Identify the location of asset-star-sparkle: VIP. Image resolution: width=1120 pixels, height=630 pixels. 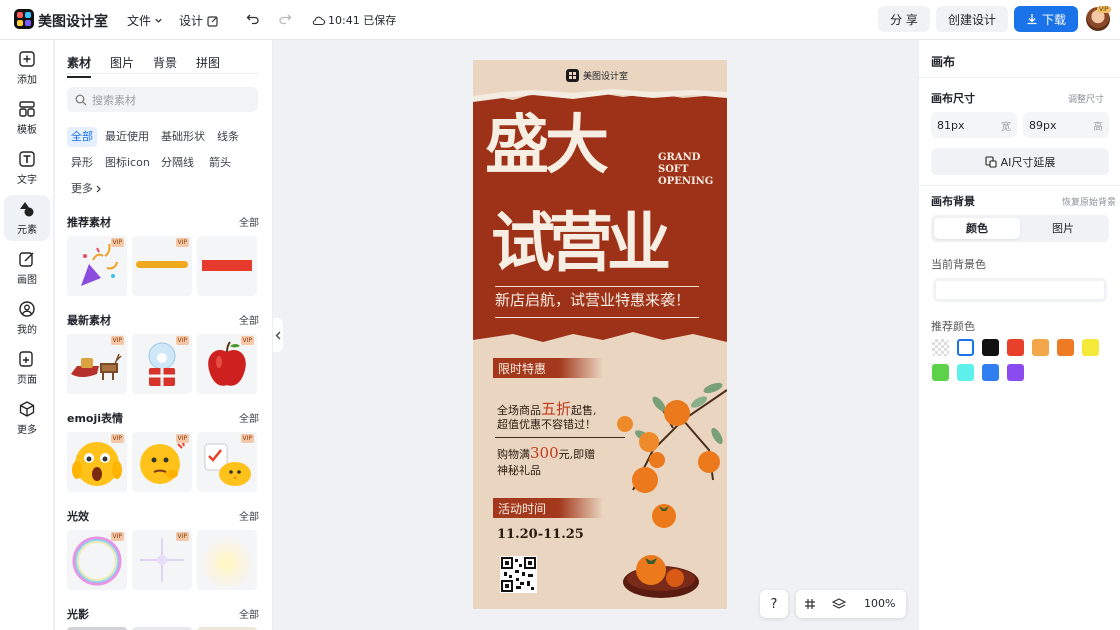
(162, 560).